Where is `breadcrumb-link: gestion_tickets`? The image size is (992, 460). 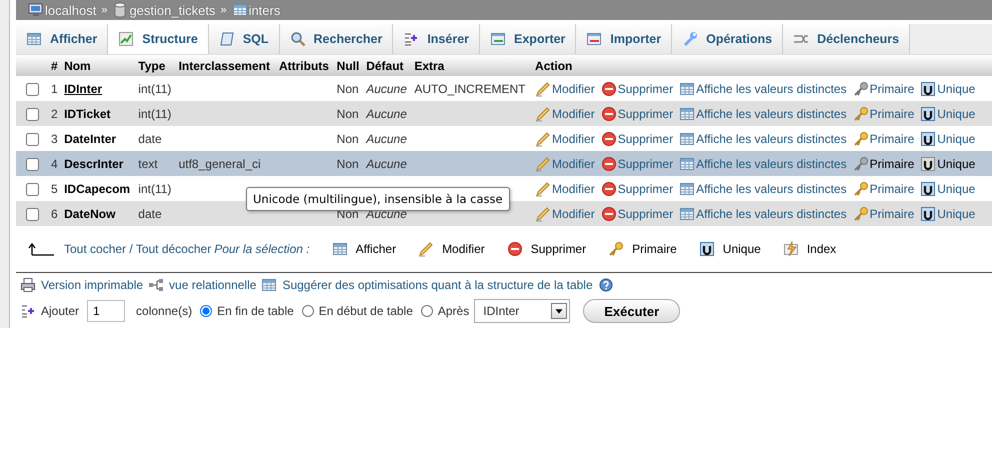 breadcrumb-link: gestion_tickets is located at coordinates (172, 10).